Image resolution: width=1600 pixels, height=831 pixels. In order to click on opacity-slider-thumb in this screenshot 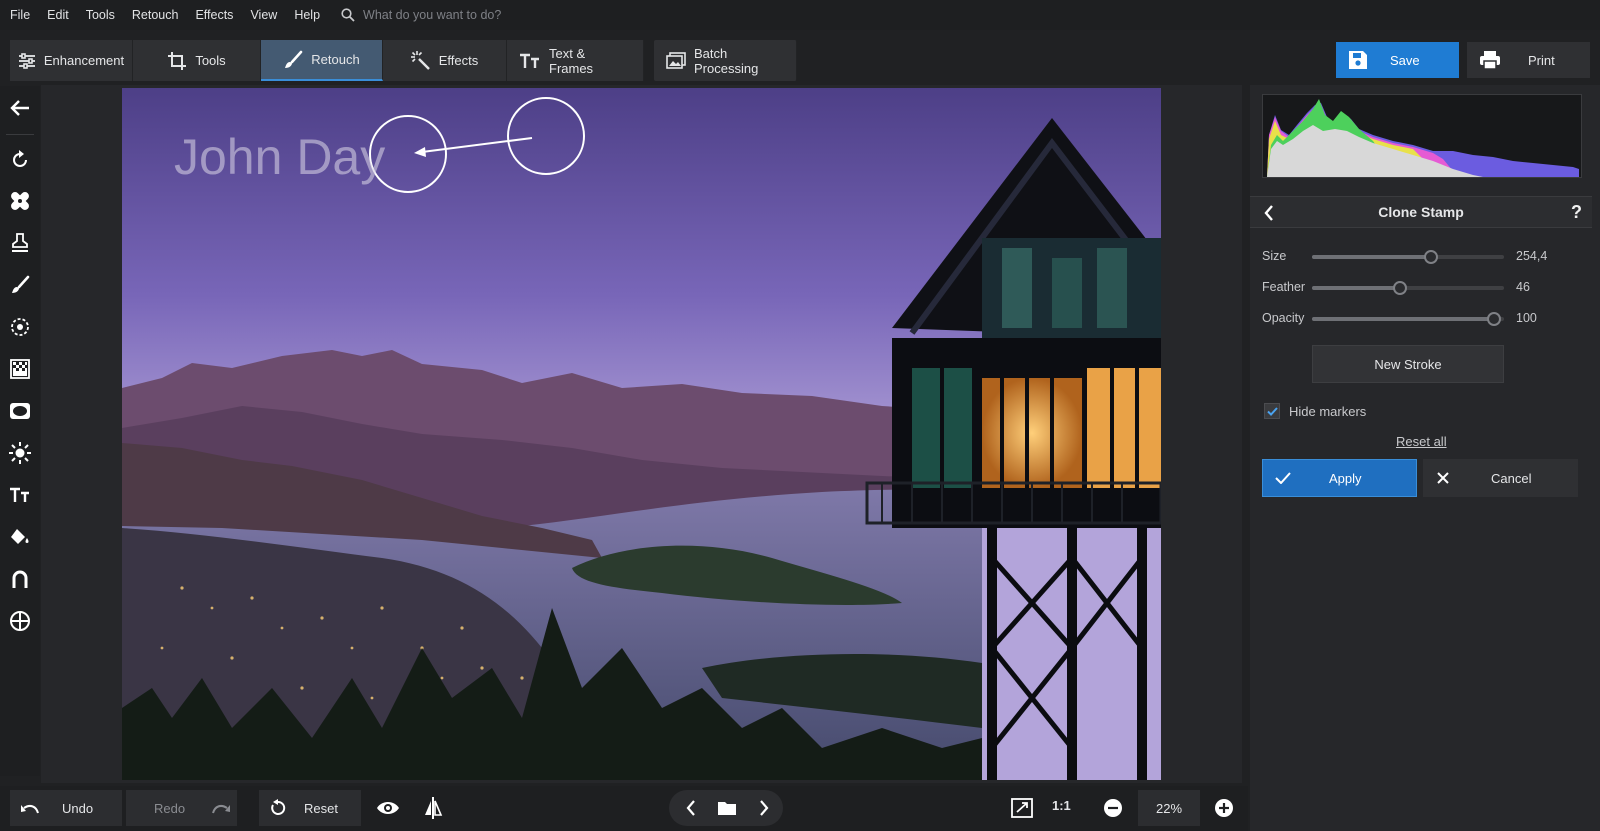, I will do `click(1494, 319)`.